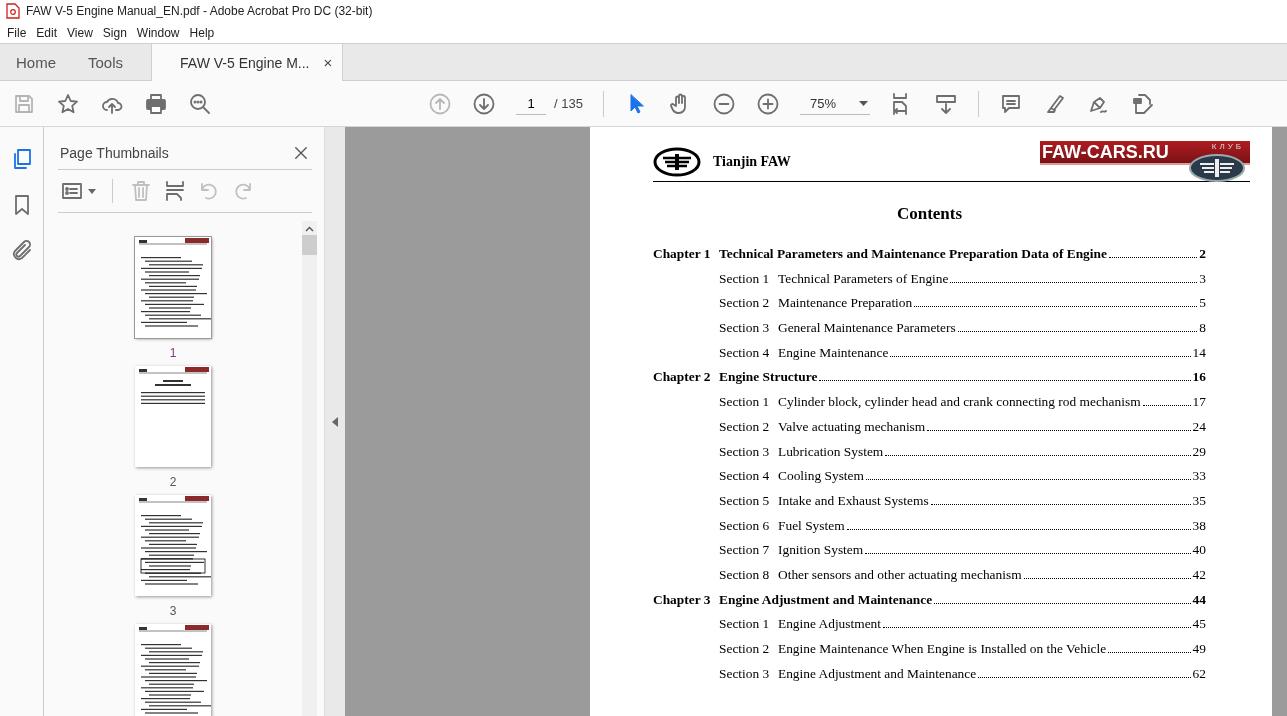  Describe the element at coordinates (1199, 377) in the screenshot. I see `page-number: 16` at that location.